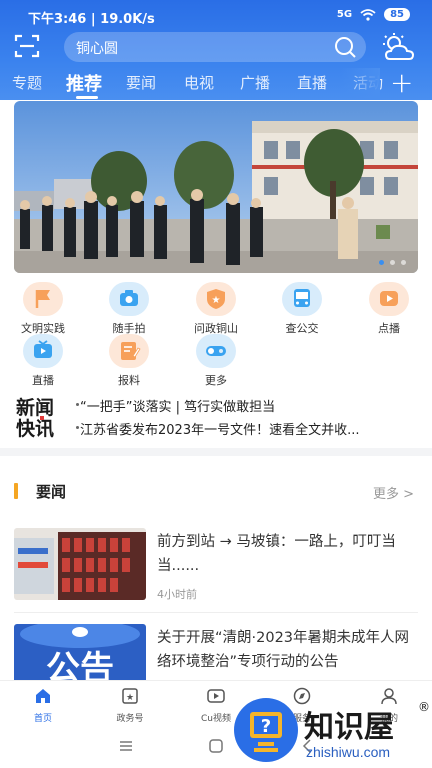 The width and height of the screenshot is (432, 768). I want to click on section-more-link: 更多 >, so click(393, 492).